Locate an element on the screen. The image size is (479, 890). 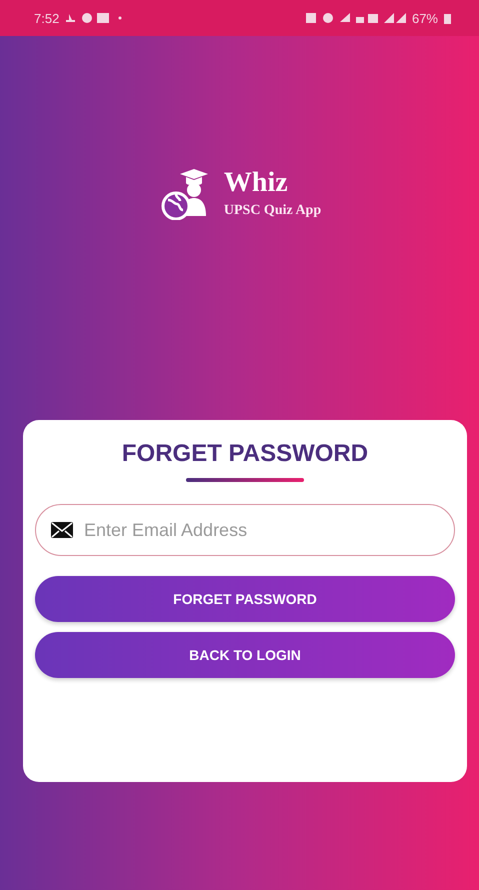
card-title: FORGET PASSWORD is located at coordinates (245, 454).